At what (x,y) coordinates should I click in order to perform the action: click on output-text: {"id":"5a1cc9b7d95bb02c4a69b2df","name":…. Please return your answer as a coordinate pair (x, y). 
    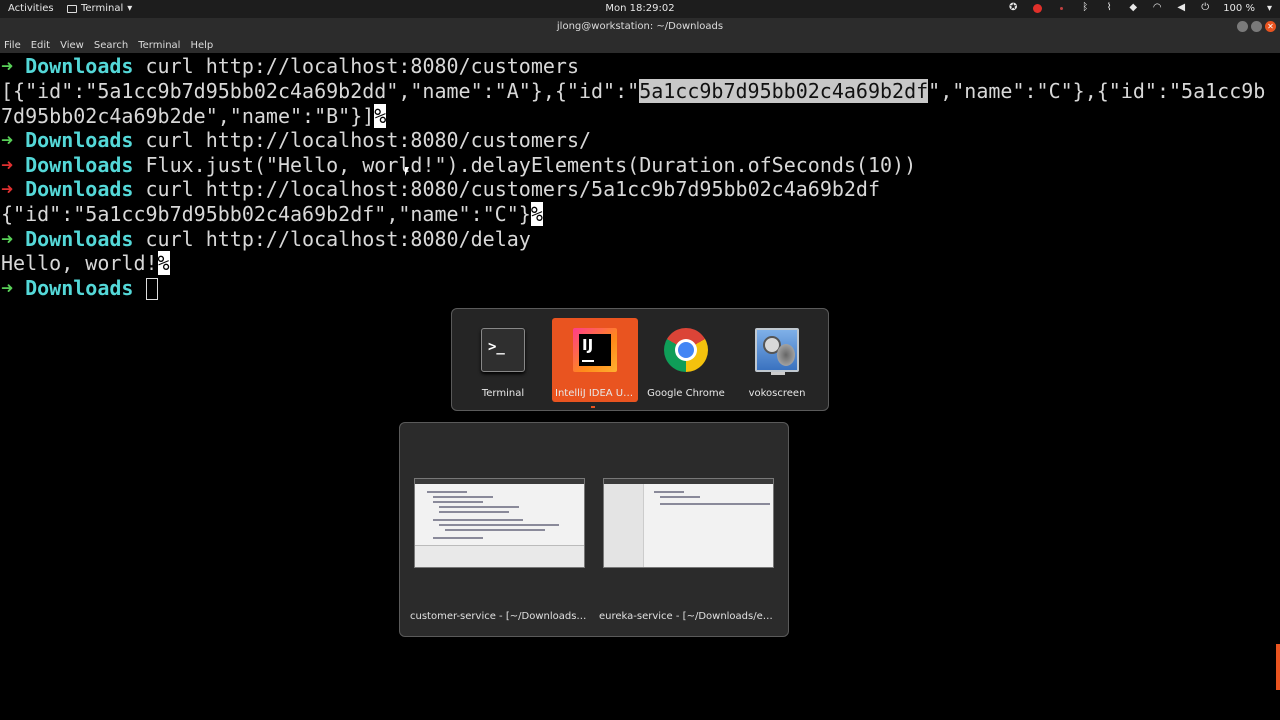
    Looking at the image, I should click on (266, 214).